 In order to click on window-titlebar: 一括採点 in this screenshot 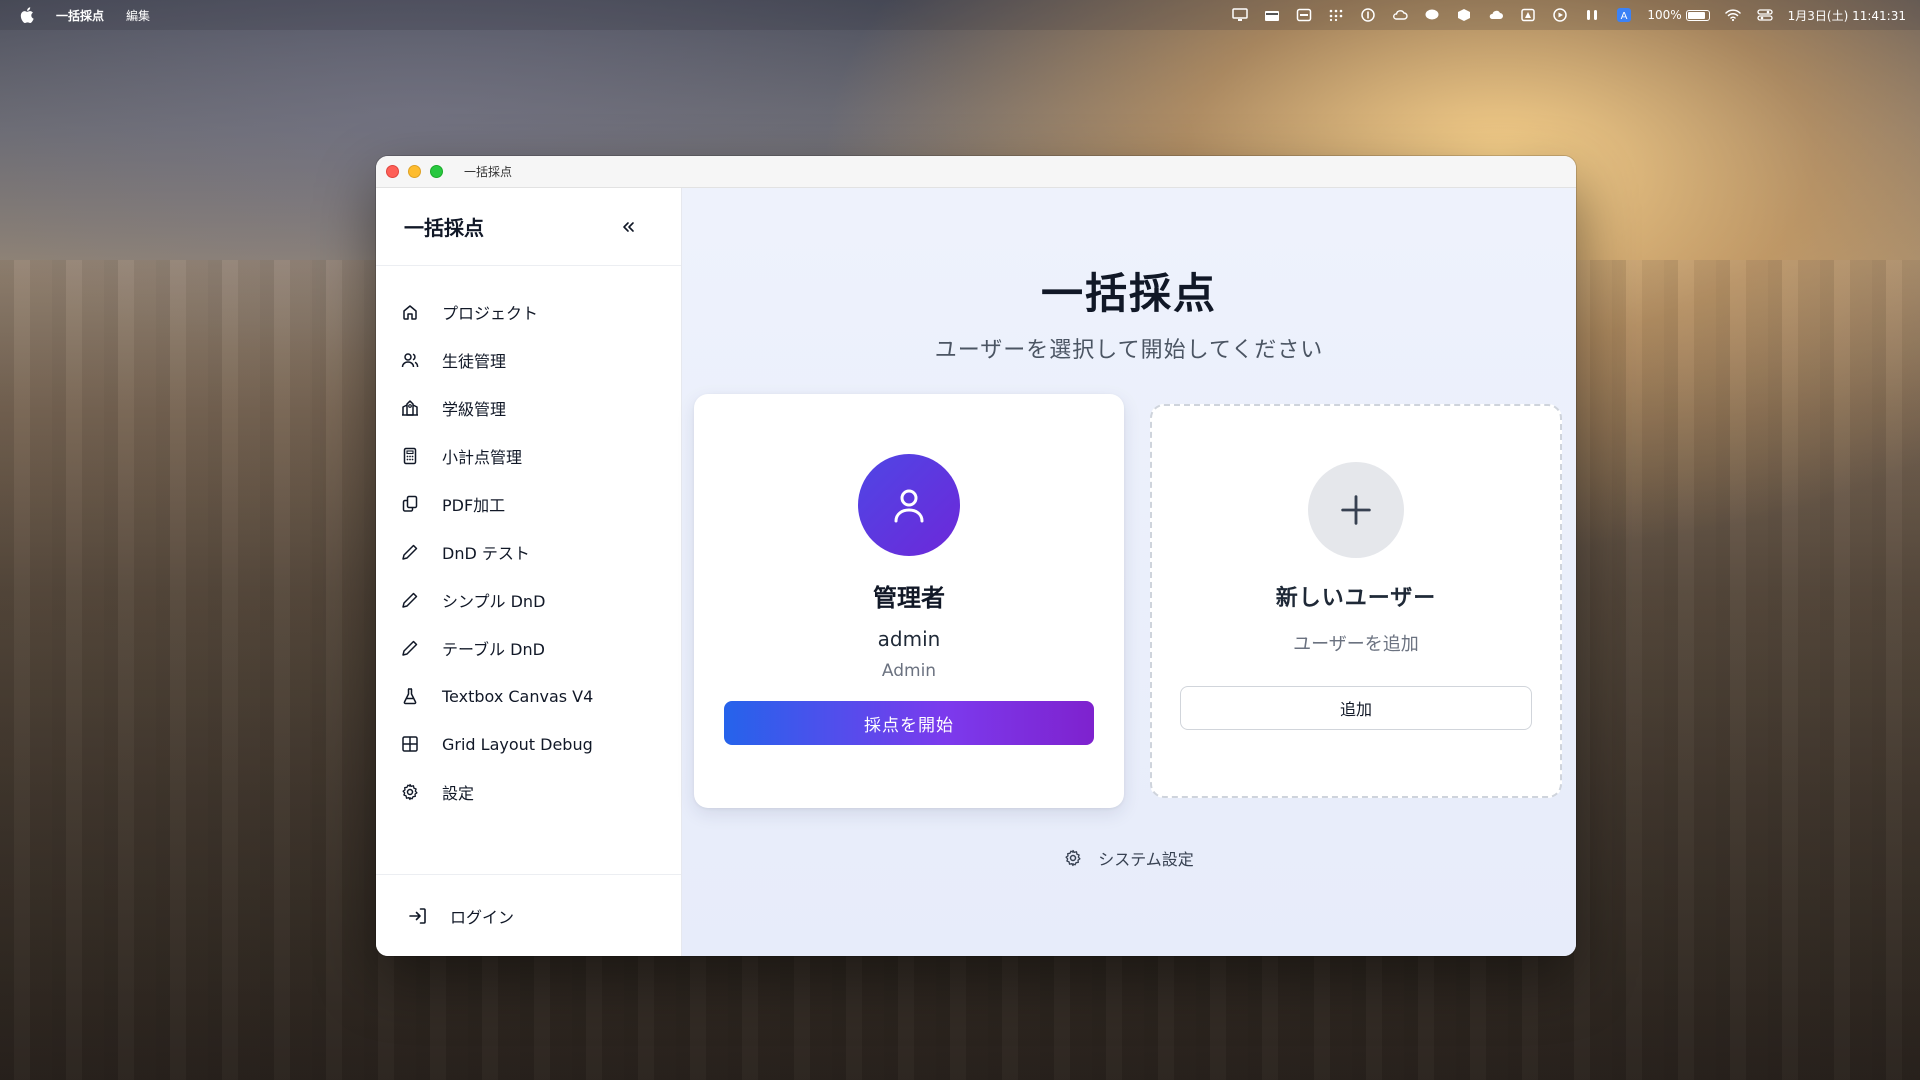, I will do `click(976, 172)`.